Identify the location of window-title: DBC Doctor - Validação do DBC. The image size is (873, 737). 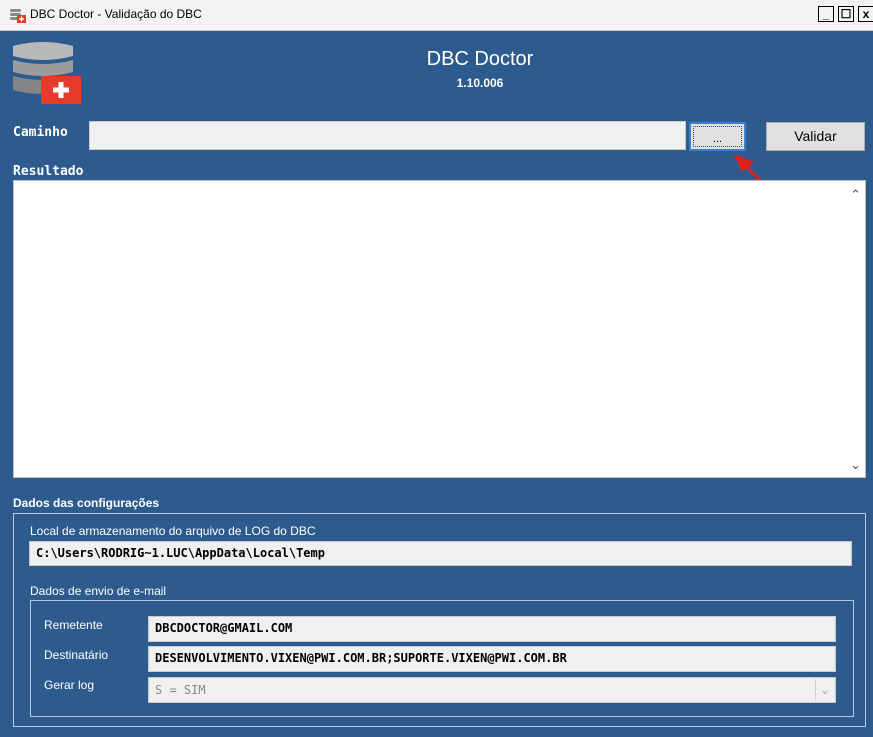
(116, 14).